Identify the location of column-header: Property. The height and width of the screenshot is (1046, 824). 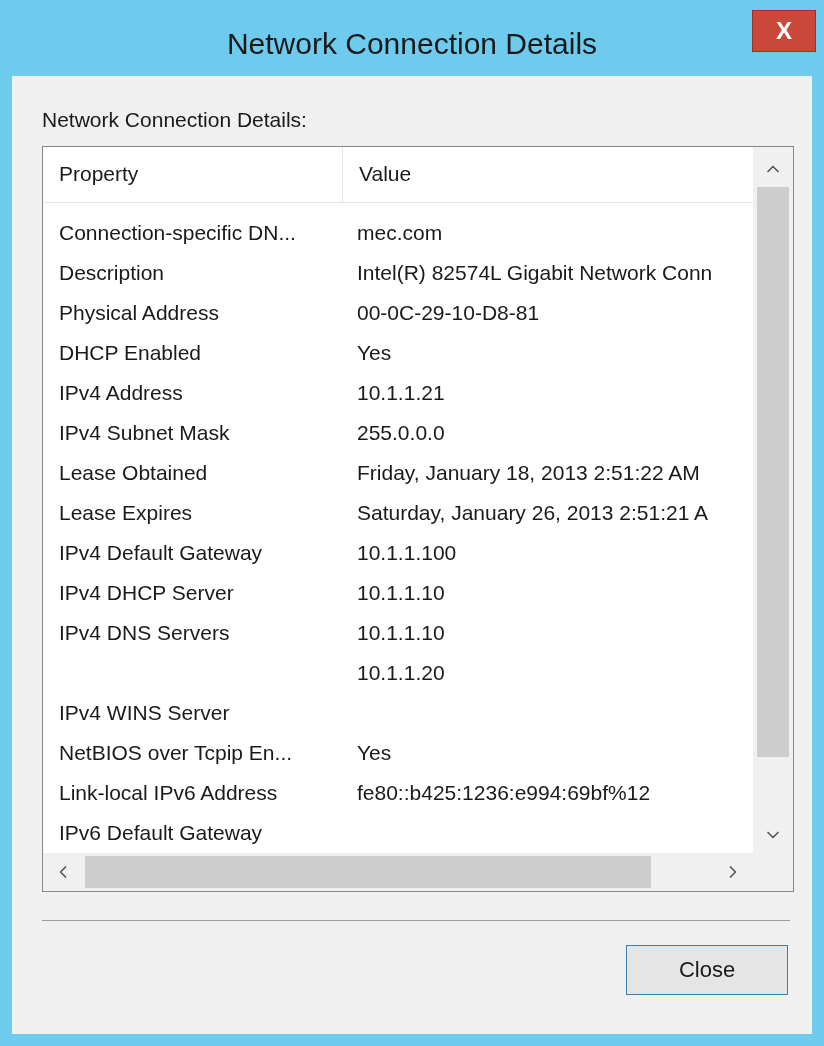
(193, 174).